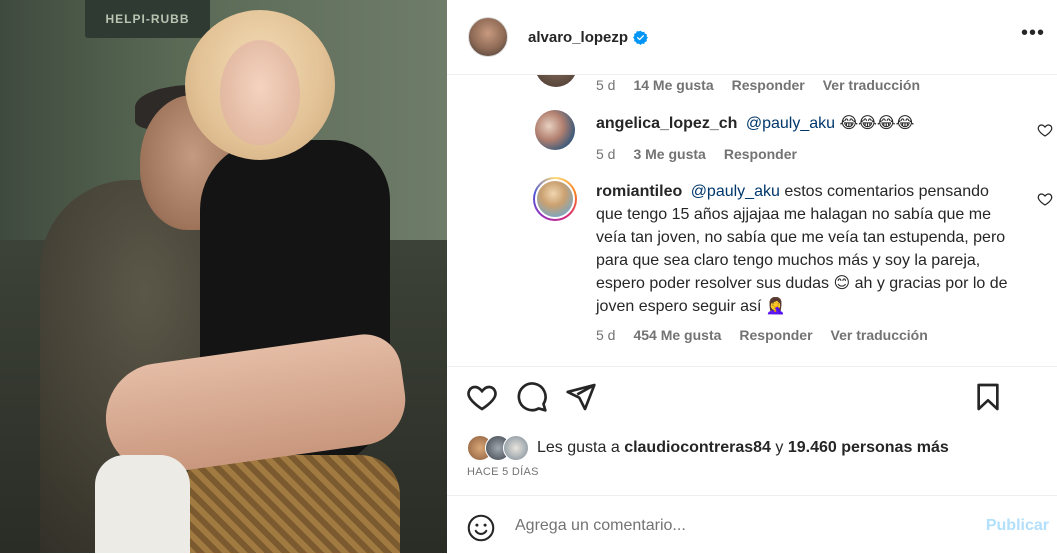 The image size is (1057, 554). I want to click on photo-boot, so click(142, 504).